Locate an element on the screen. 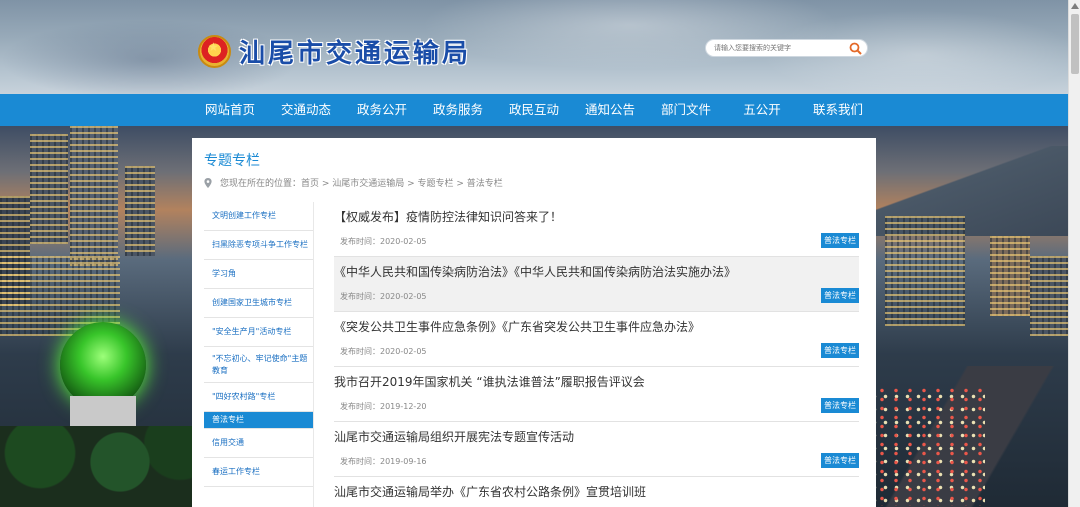  divider is located at coordinates (313, 354).